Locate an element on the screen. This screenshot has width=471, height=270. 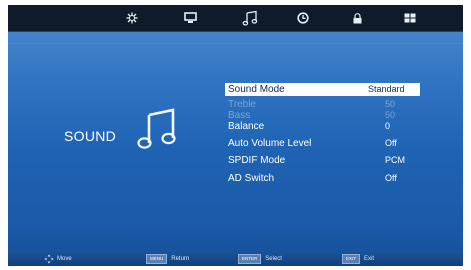
picture-icon is located at coordinates (132, 18).